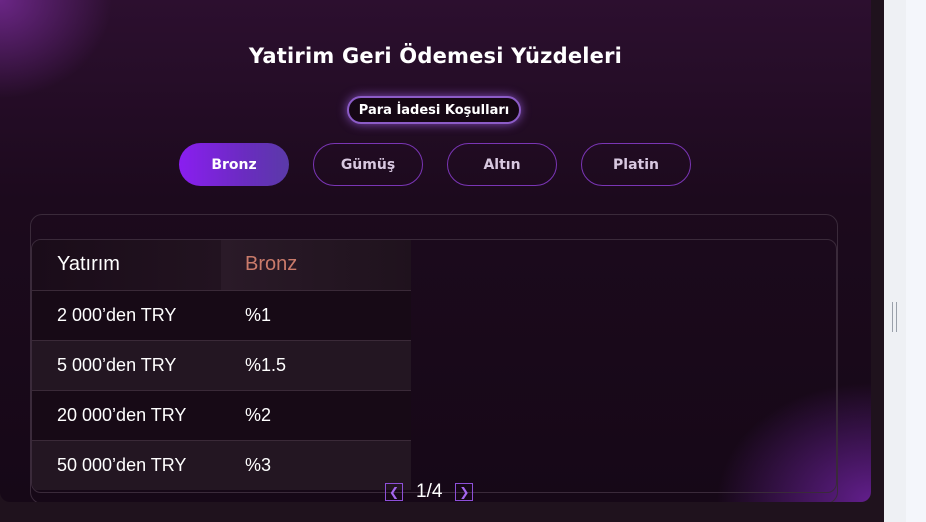 The image size is (926, 522). Describe the element at coordinates (368, 164) in the screenshot. I see `tab-gumus: Gümüş` at that location.